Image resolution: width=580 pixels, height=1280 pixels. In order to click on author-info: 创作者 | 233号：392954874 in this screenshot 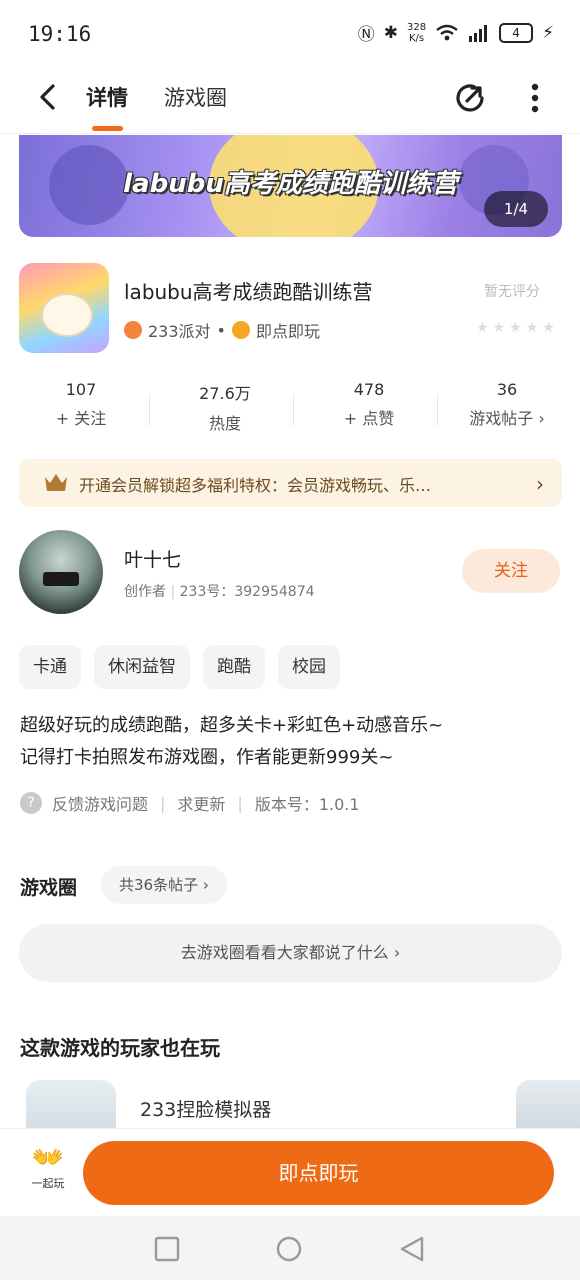, I will do `click(219, 592)`.